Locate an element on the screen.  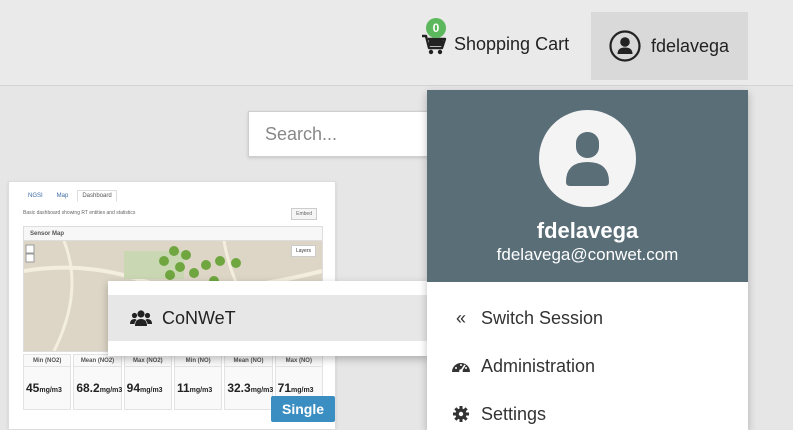
user-email: fdelavega@conwet.com is located at coordinates (587, 254).